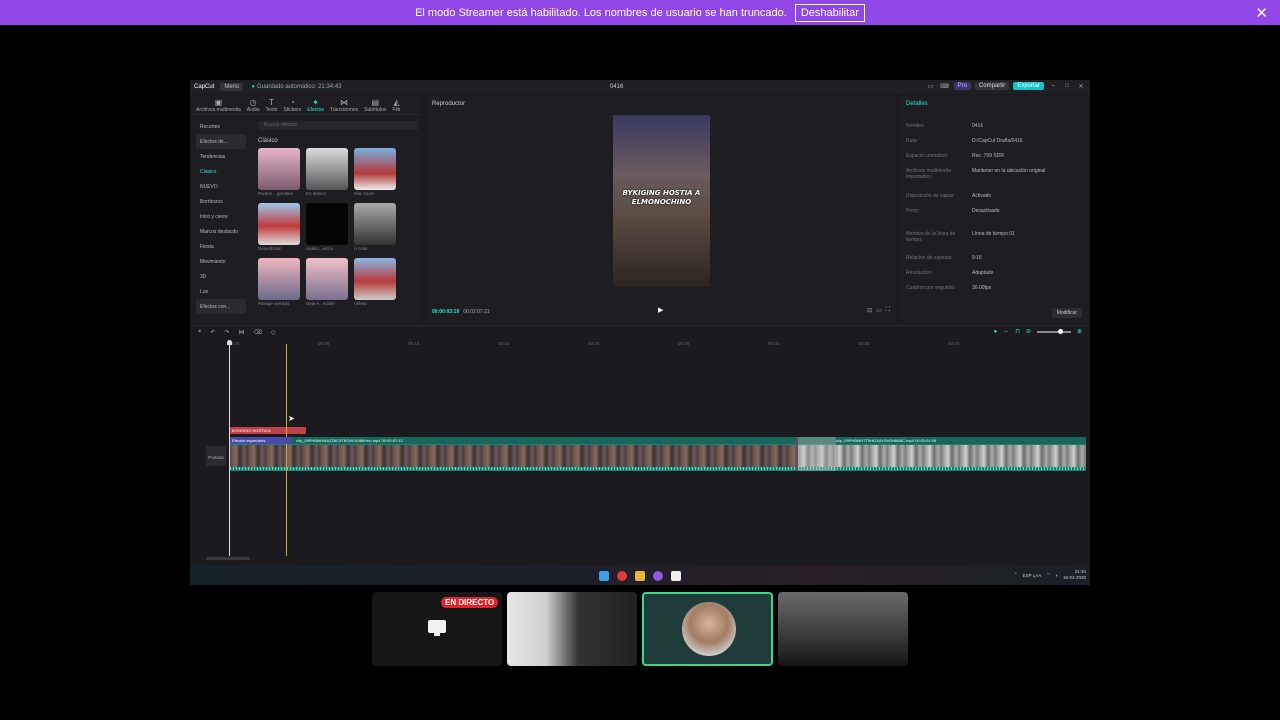 The image size is (1280, 720). What do you see at coordinates (1074, 575) in the screenshot?
I see `clock: 21:34 16-04-2026` at bounding box center [1074, 575].